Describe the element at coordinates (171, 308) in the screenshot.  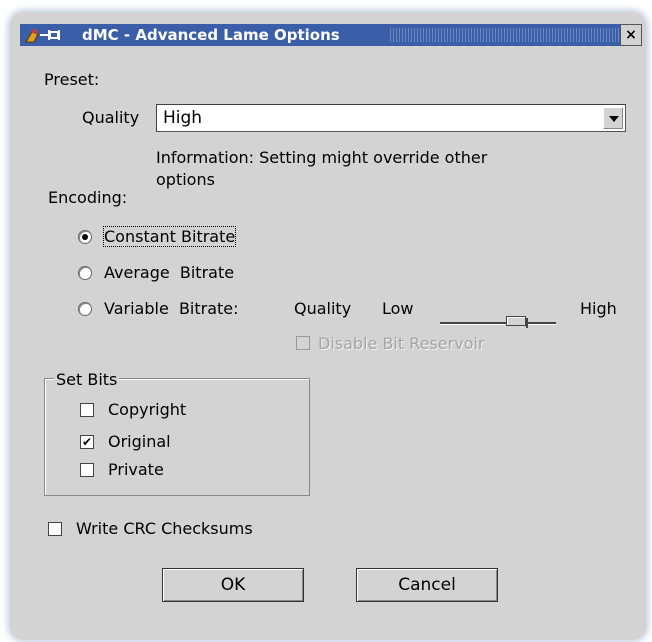
I see `variable-bitrate-label: Variable Bitrate:` at that location.